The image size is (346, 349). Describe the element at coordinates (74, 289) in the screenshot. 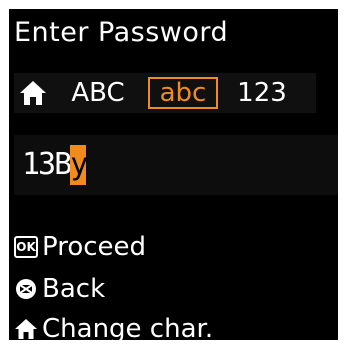

I see `back-label: Back` at that location.